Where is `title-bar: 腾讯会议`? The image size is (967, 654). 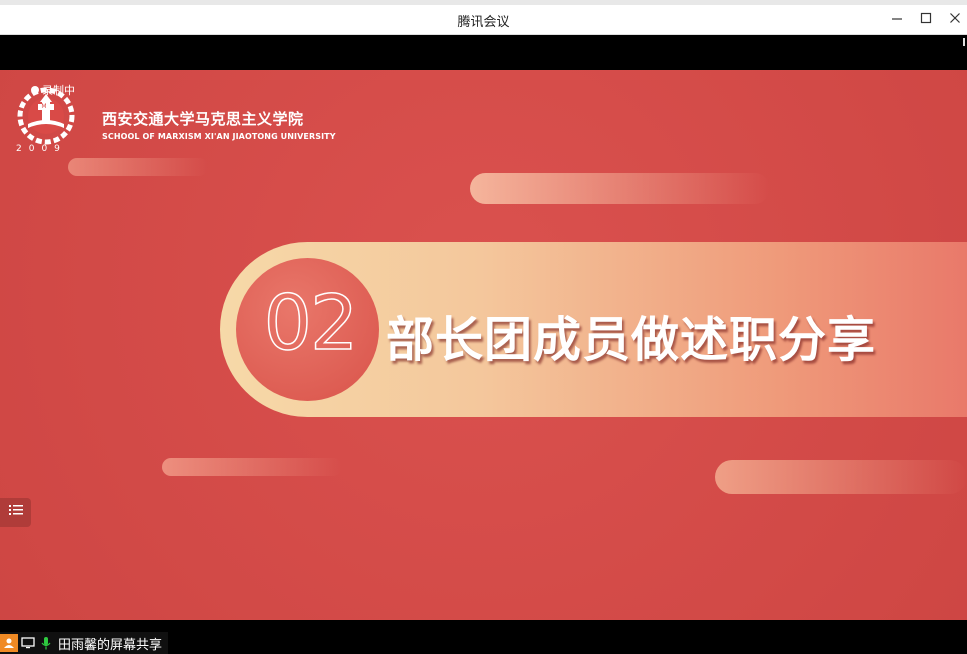
title-bar: 腾讯会议 is located at coordinates (483, 20).